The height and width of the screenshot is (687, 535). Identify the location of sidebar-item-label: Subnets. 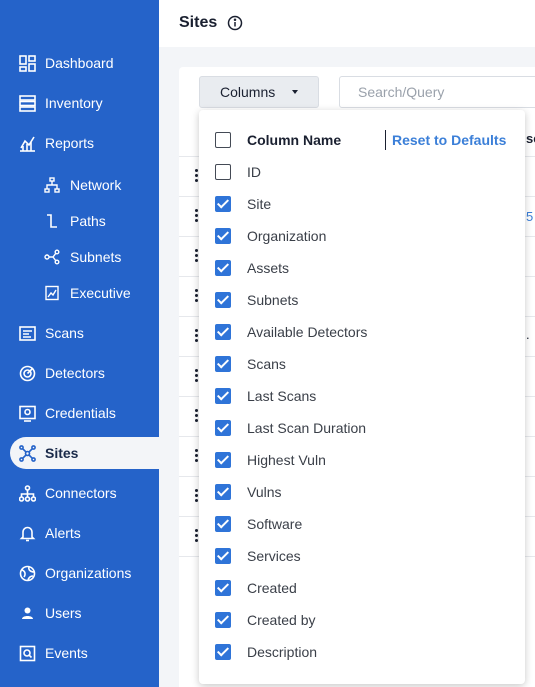
(96, 257).